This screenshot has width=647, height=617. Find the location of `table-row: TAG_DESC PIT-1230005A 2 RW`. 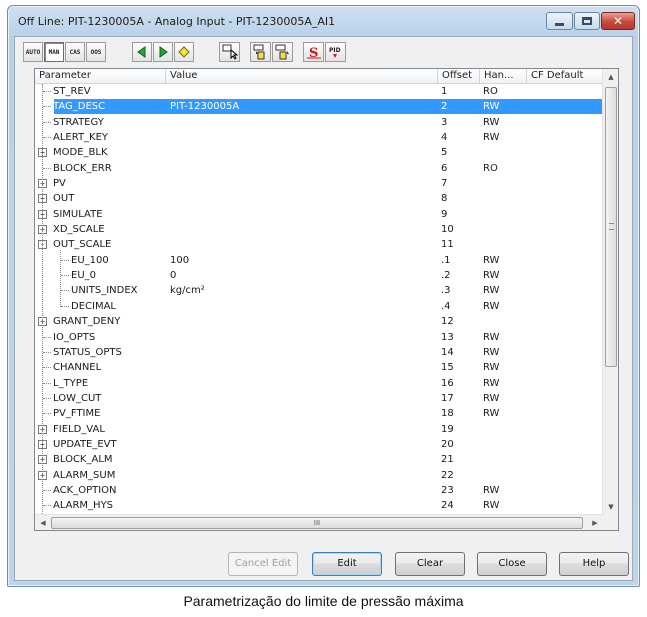

table-row: TAG_DESC PIT-1230005A 2 RW is located at coordinates (319, 107).